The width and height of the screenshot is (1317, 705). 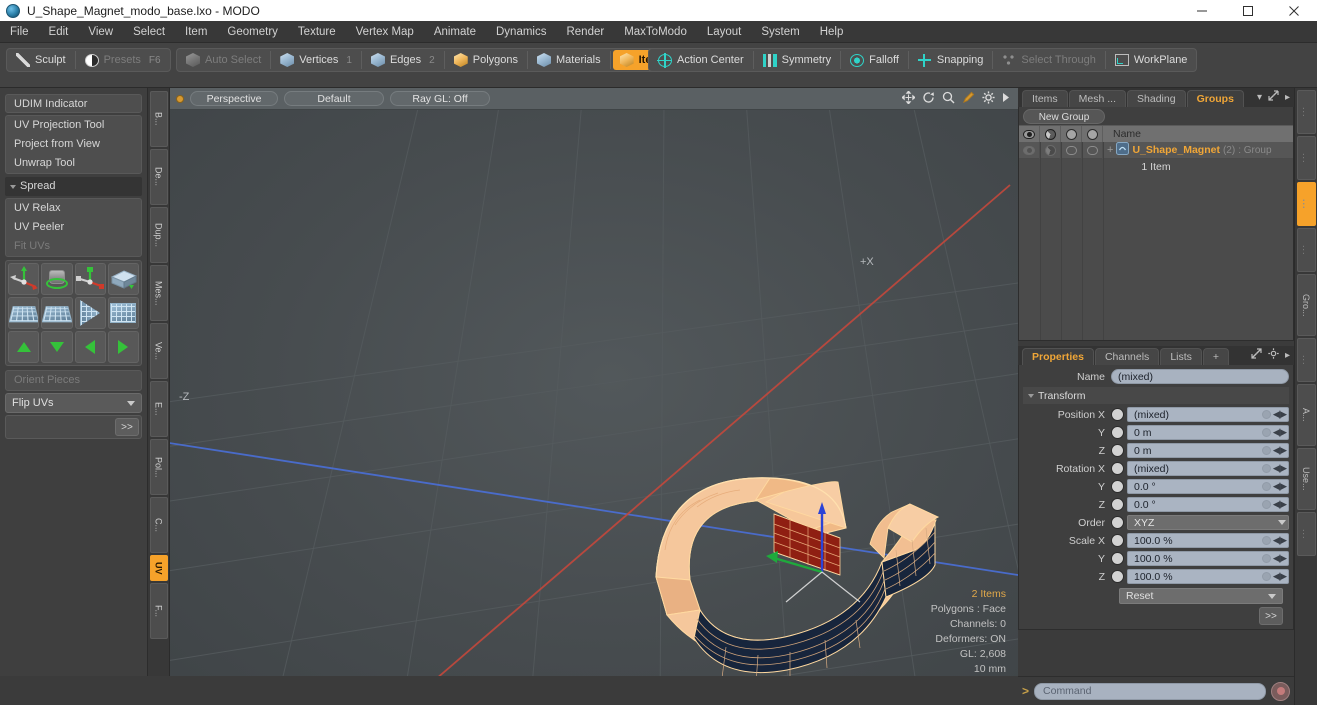 What do you see at coordinates (1271, 616) in the screenshot?
I see `properties-more-button: >>` at bounding box center [1271, 616].